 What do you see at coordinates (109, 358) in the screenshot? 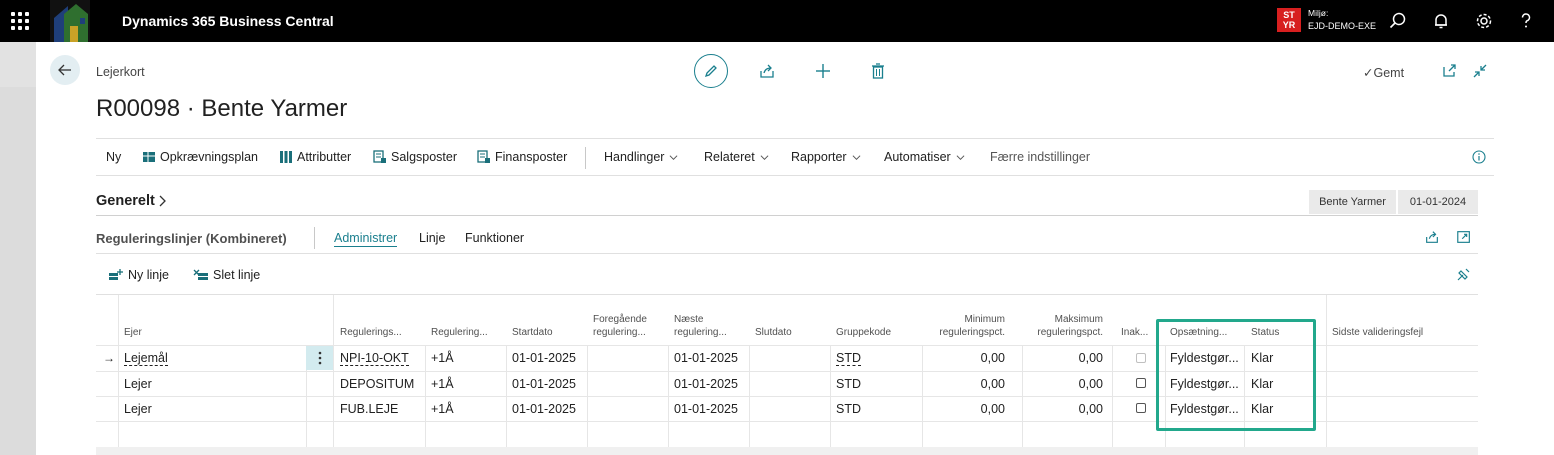
I see `current-row-arrow-icon: →` at bounding box center [109, 358].